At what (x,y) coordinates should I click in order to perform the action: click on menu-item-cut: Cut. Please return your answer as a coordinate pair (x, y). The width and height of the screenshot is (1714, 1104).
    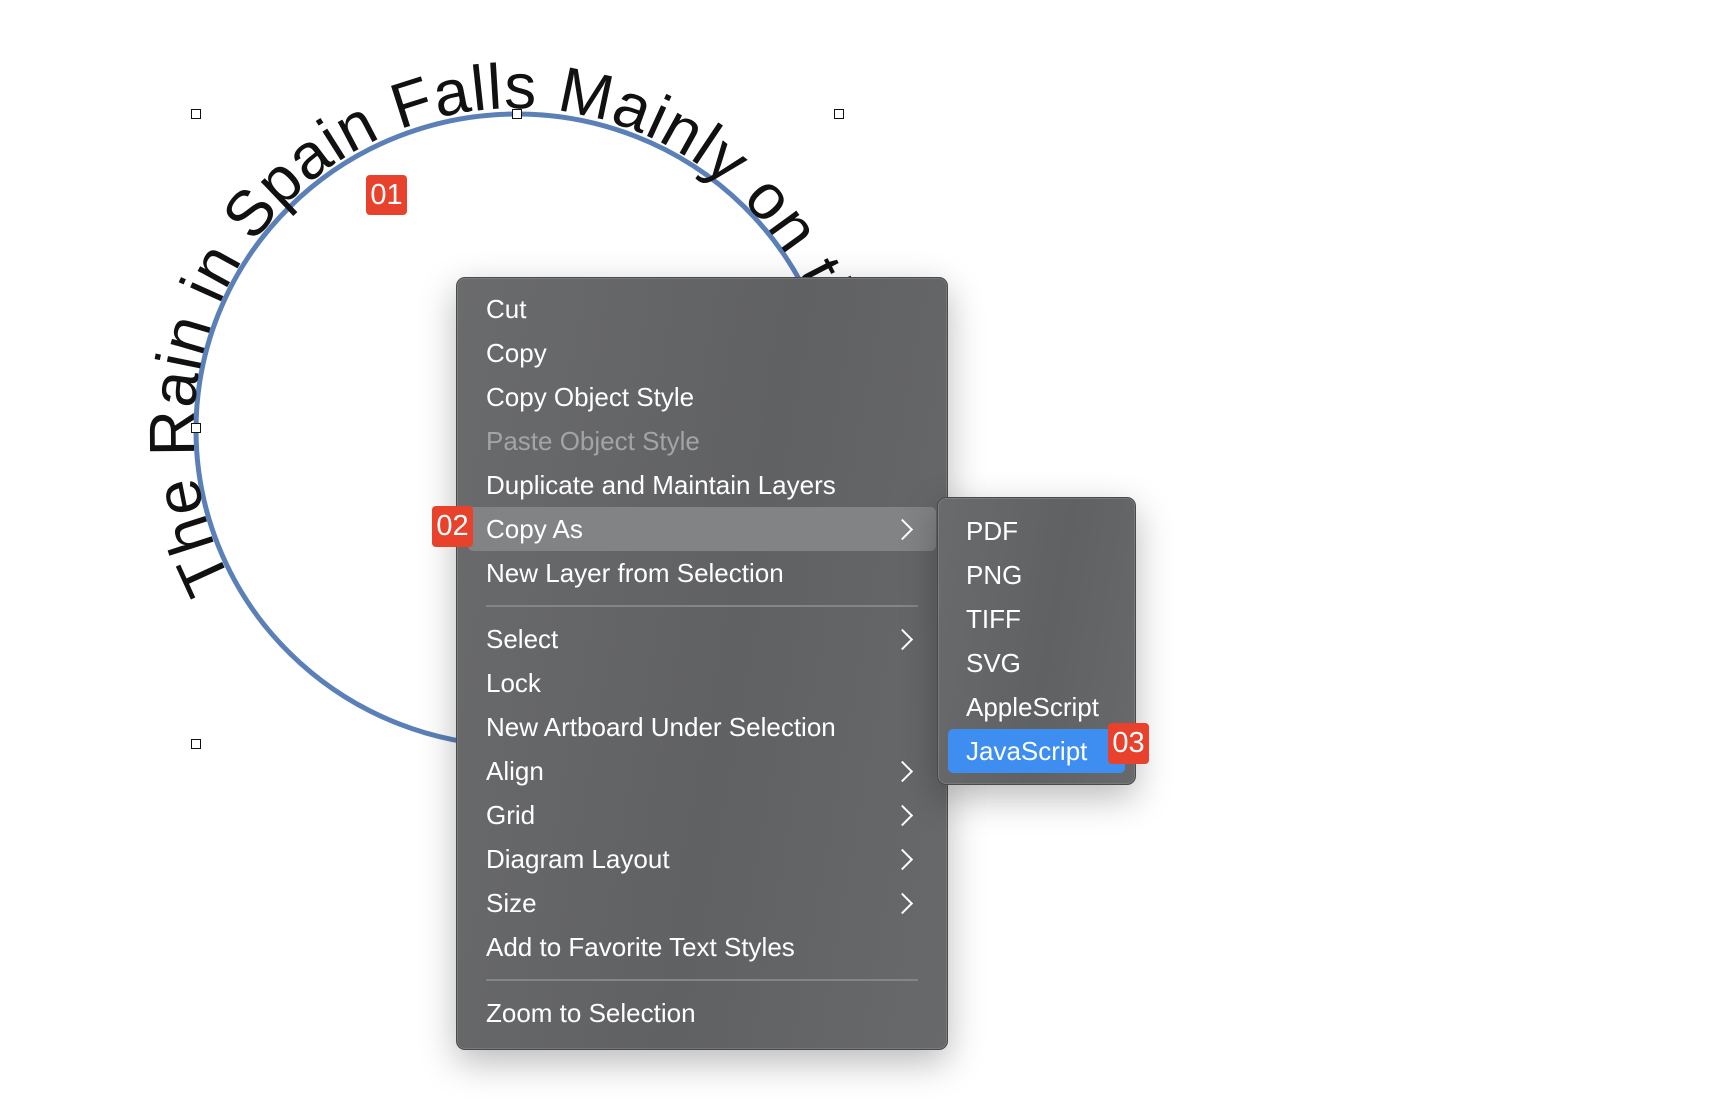
    Looking at the image, I should click on (702, 309).